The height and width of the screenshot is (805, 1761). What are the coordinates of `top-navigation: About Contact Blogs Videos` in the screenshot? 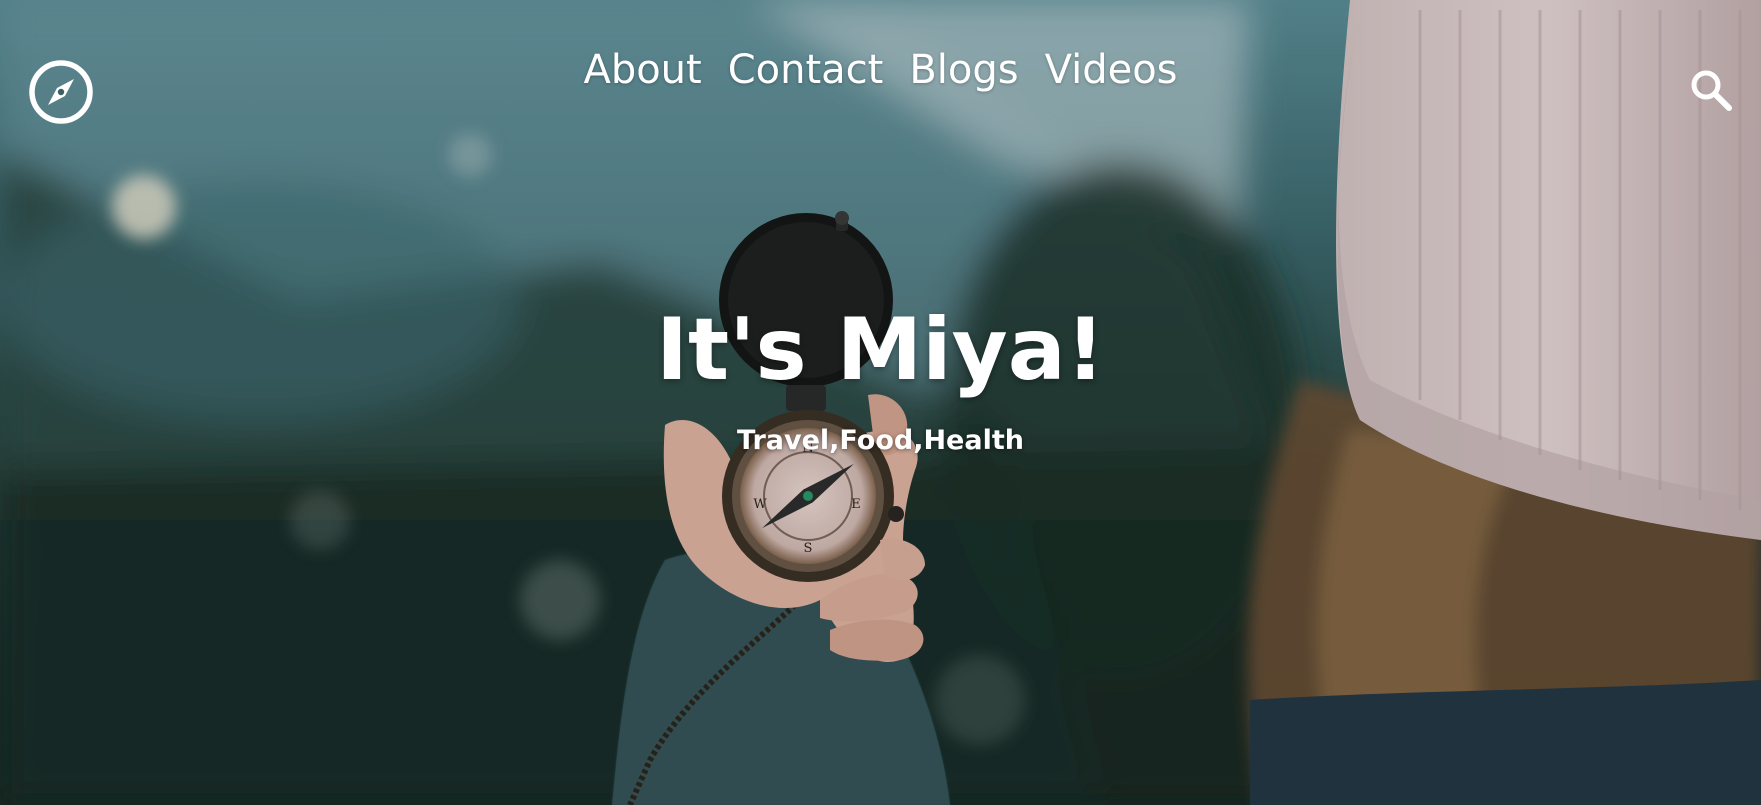 It's located at (880, 70).